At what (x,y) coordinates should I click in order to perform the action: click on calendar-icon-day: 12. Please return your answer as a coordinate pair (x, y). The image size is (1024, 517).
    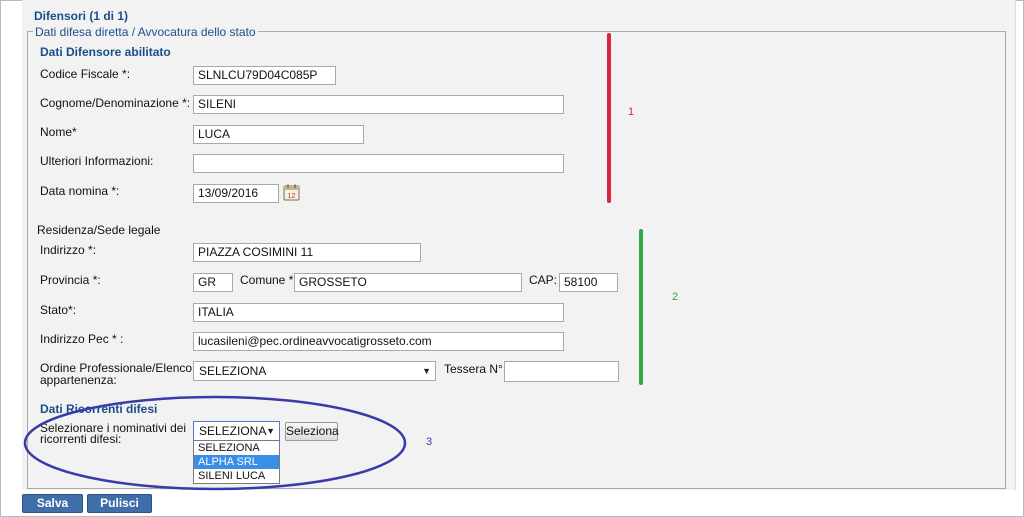
    Looking at the image, I should click on (292, 196).